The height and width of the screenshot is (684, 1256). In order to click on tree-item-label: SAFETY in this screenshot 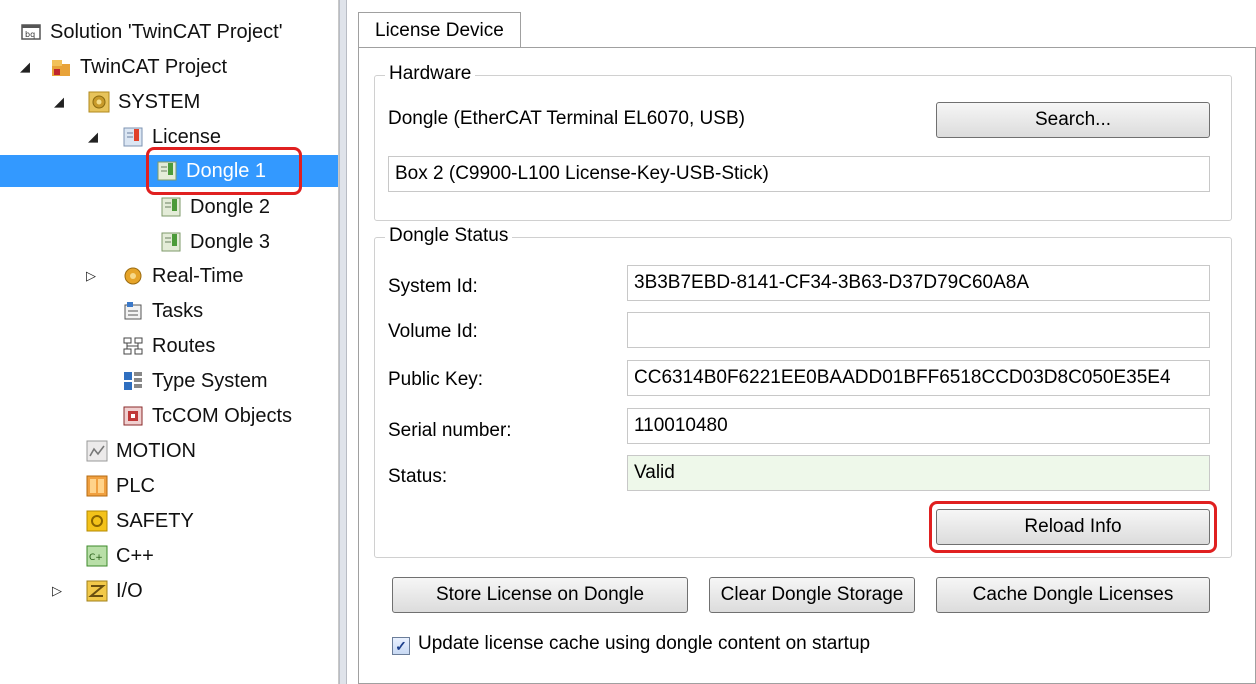, I will do `click(155, 520)`.